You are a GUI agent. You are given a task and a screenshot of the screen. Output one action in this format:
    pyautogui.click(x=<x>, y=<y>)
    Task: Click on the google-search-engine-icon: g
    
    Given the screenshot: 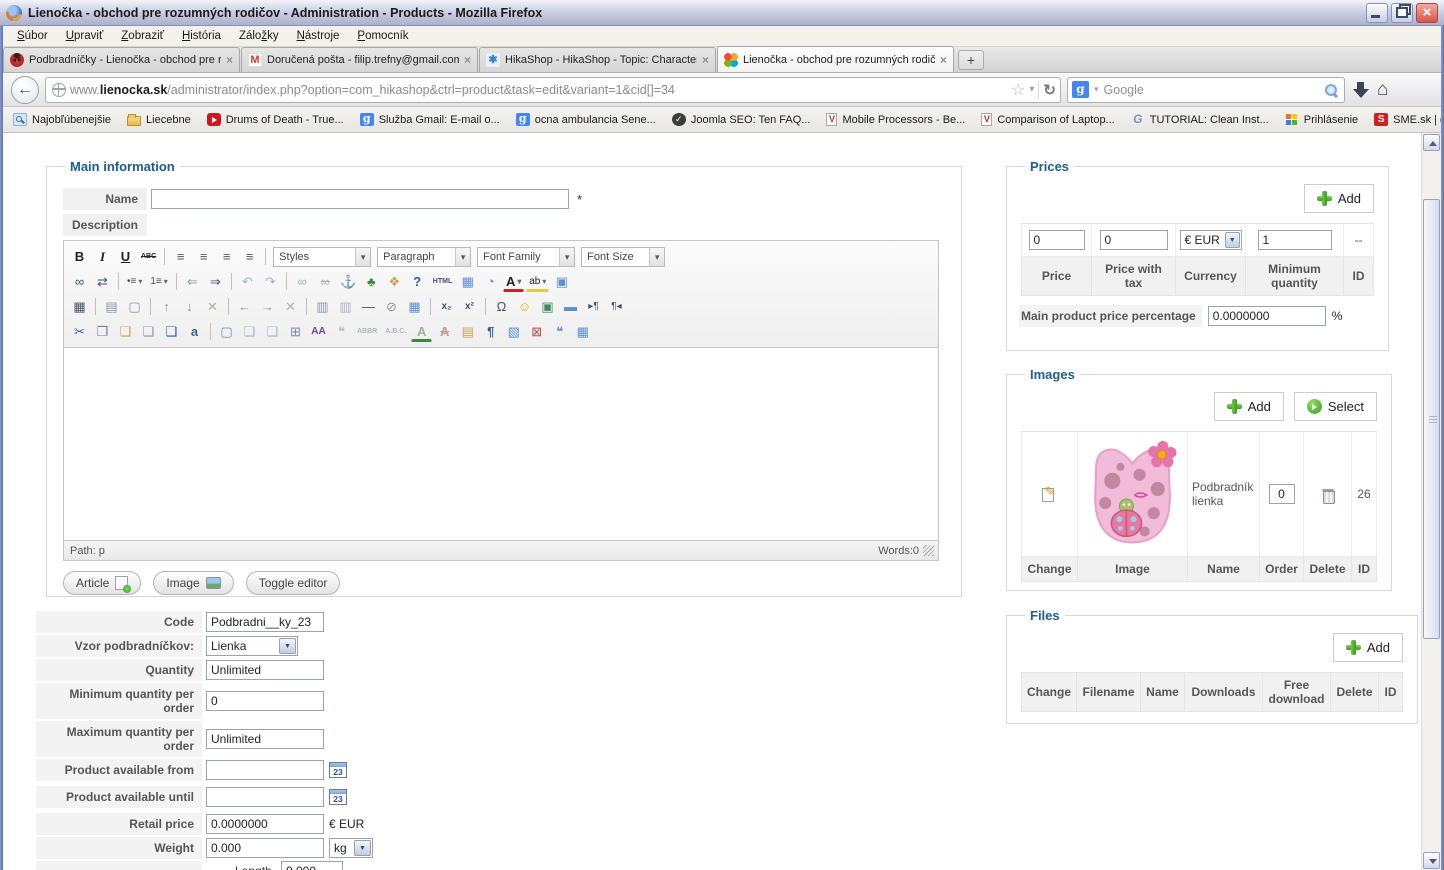 What is the action you would take?
    pyautogui.click(x=1080, y=89)
    